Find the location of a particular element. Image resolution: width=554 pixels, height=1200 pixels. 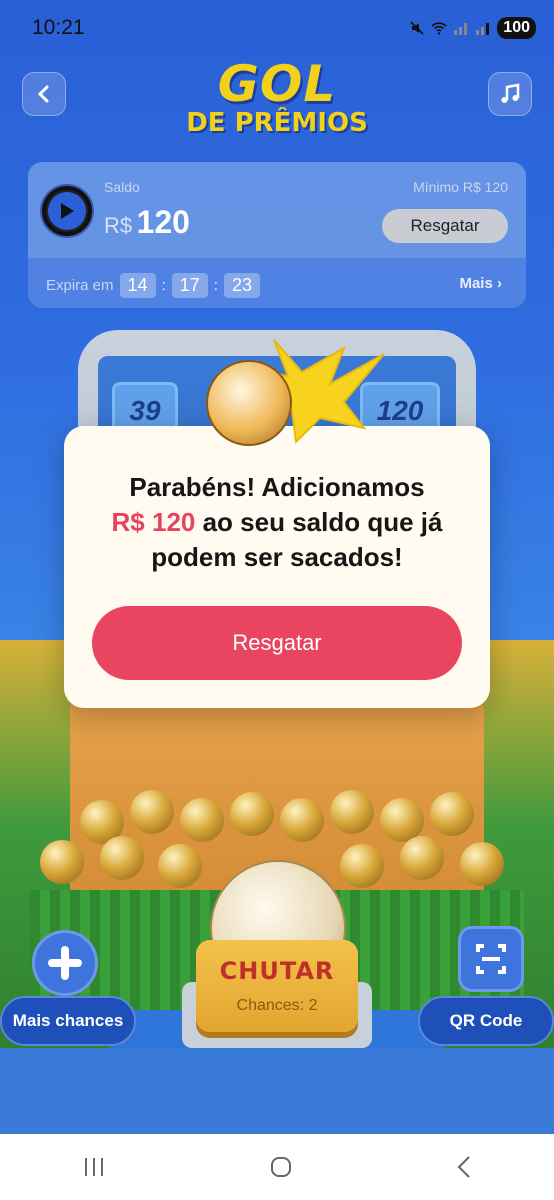

chances-count: Chances: 2 is located at coordinates (277, 1005).